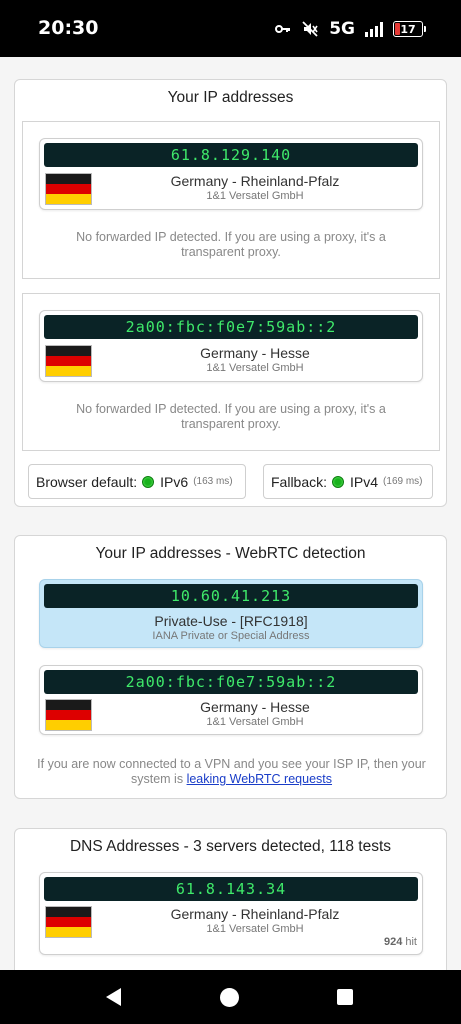 This screenshot has width=461, height=1024. What do you see at coordinates (283, 29) in the screenshot?
I see `key-icon` at bounding box center [283, 29].